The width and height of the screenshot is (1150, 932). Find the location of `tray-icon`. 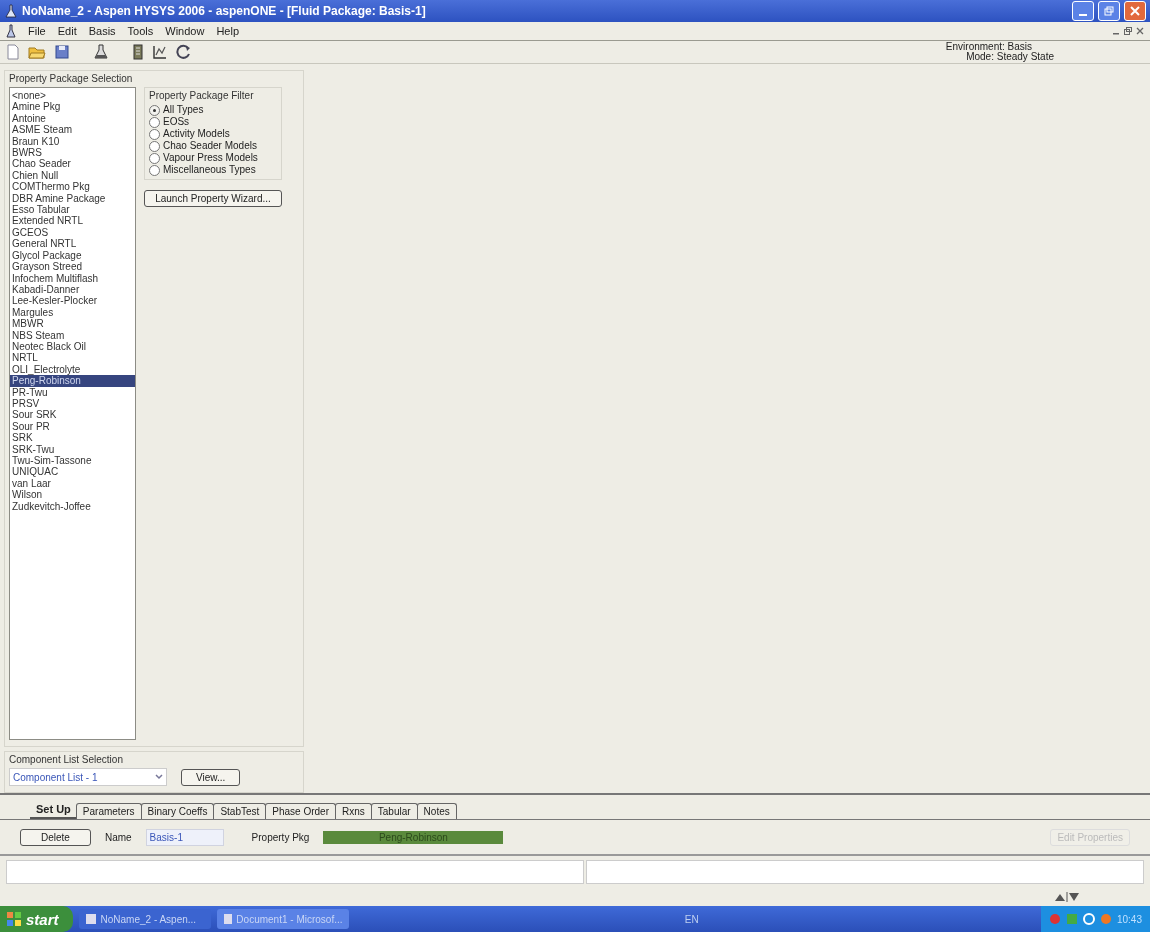

tray-icon is located at coordinates (1088, 919).